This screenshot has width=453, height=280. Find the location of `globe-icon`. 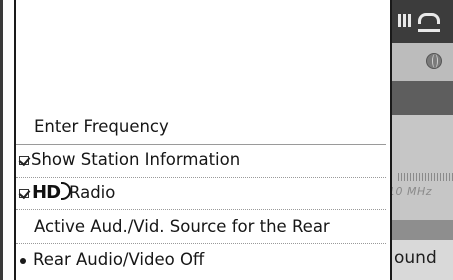

globe-icon is located at coordinates (434, 61).